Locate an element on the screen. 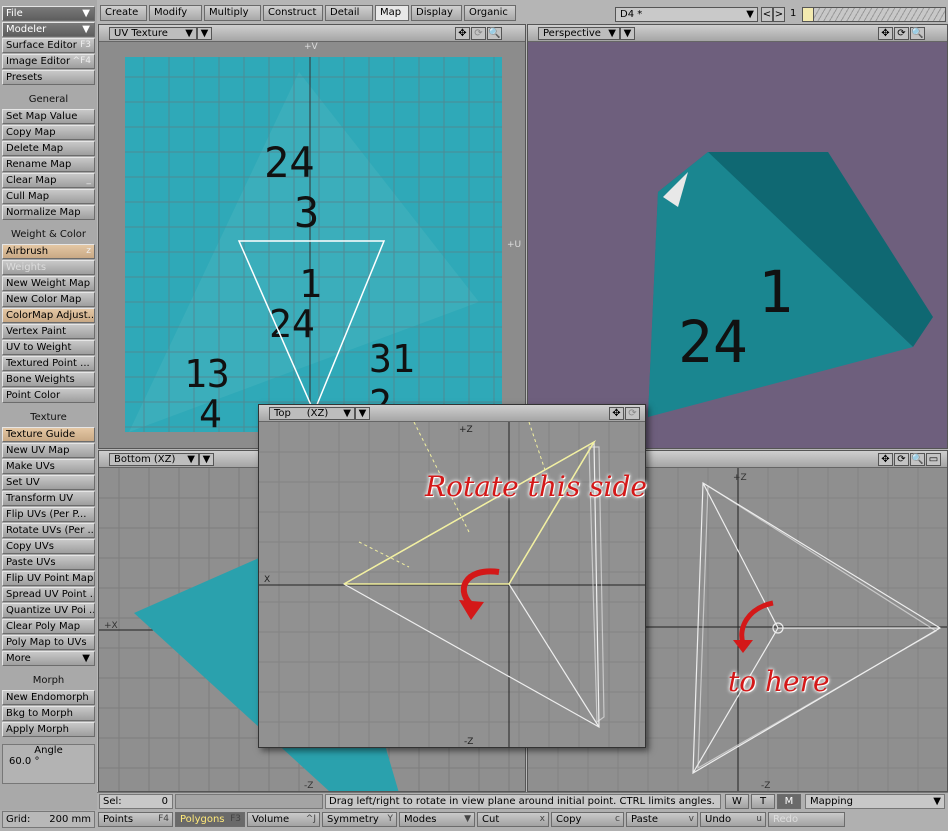 The width and height of the screenshot is (948, 831). sidebar-item-weights: Weights is located at coordinates (48, 267).